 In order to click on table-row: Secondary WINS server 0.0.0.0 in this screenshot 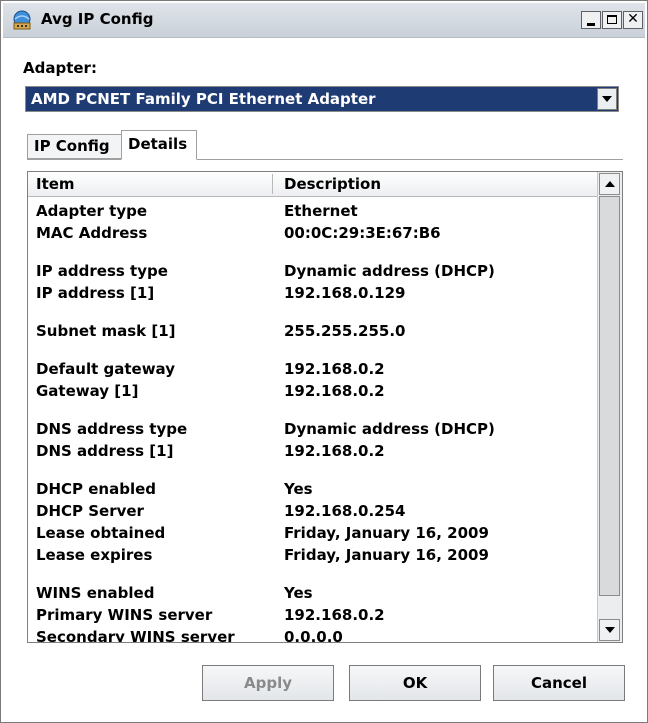, I will do `click(313, 635)`.